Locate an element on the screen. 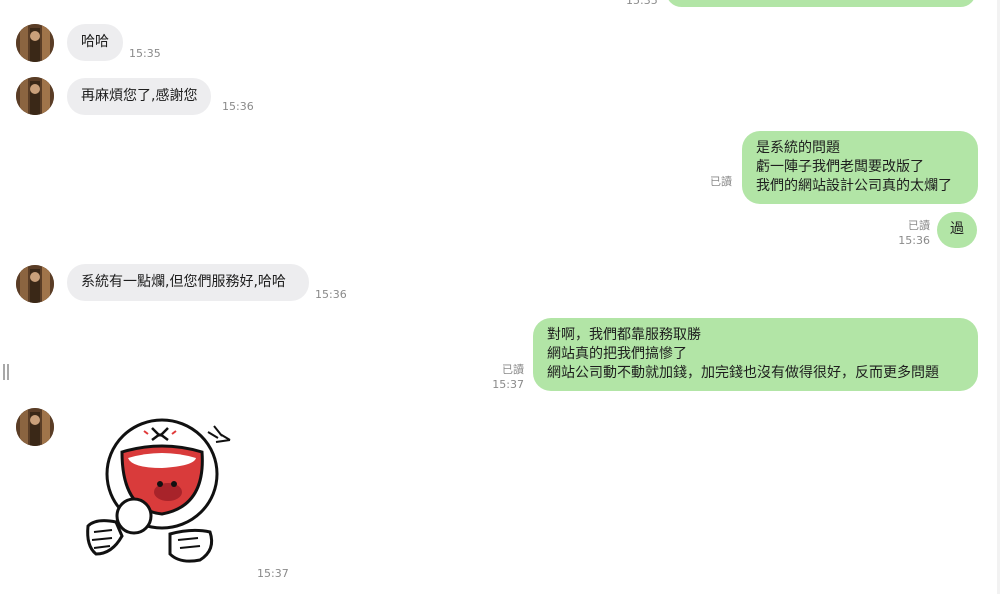  message-text-line: 是系統的問題 is located at coordinates (798, 148).